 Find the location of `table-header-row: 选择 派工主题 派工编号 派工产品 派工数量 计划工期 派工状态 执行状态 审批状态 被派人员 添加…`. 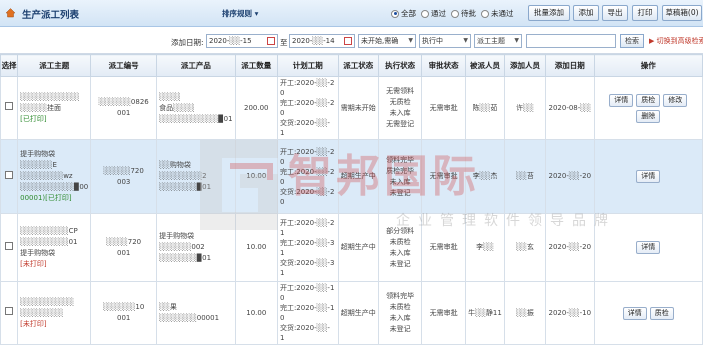

table-header-row: 选择 派工主题 派工编号 派工产品 派工数量 计划工期 派工状态 执行状态 审批状态 被派人员 添加… is located at coordinates (351, 65).